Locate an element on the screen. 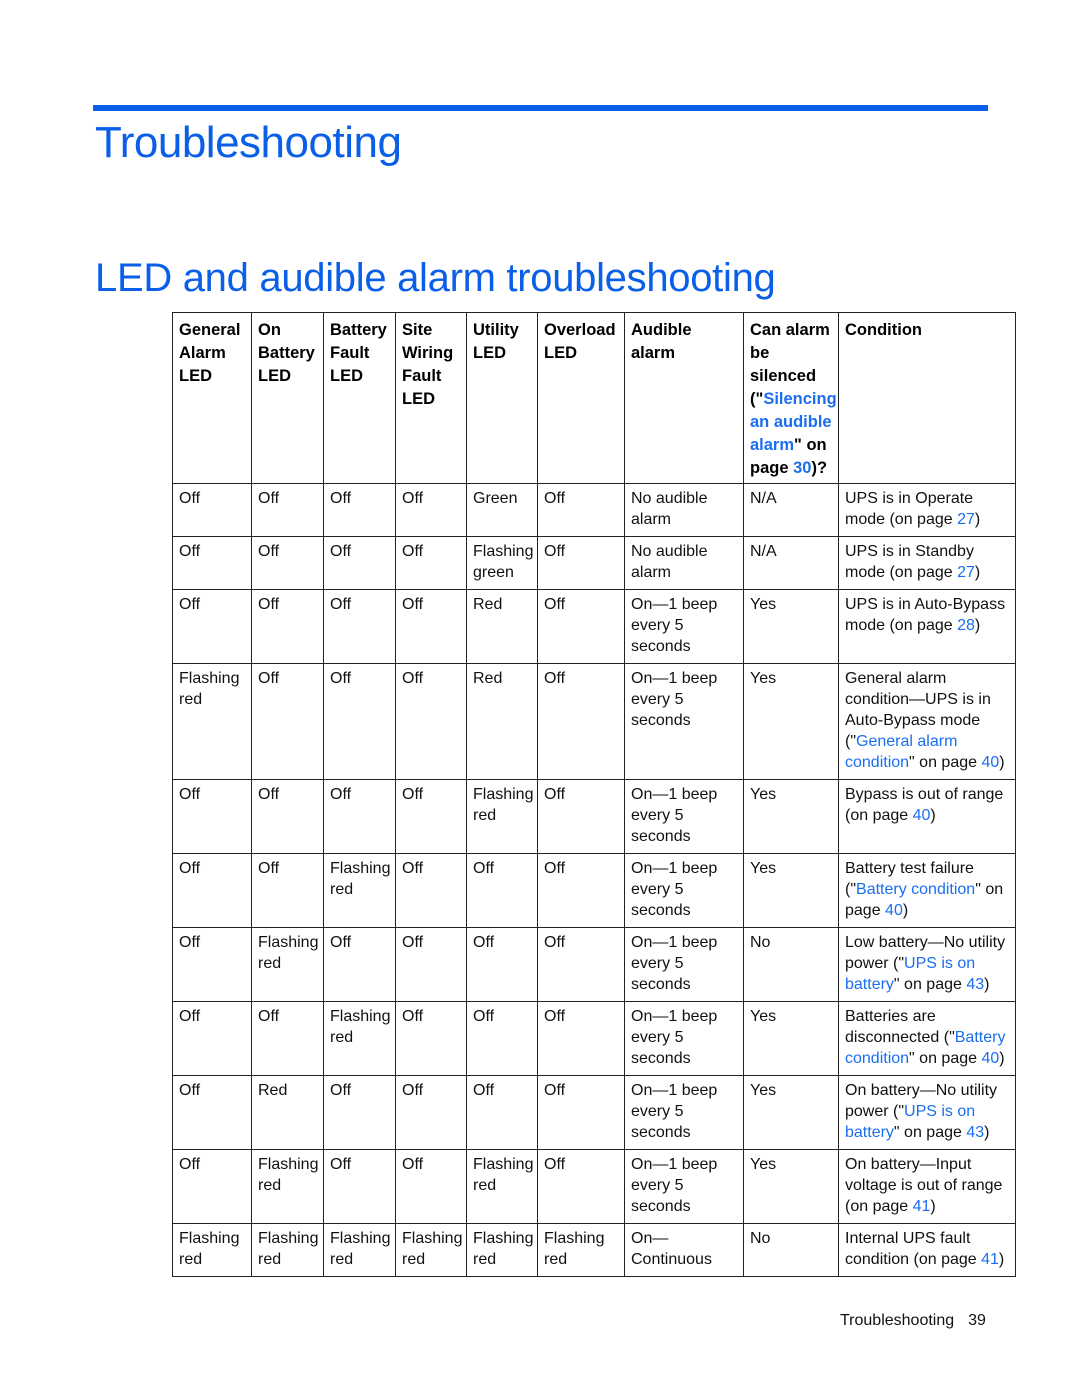  cell-condition: Bypass is out of range (on page 40) is located at coordinates (927, 816).